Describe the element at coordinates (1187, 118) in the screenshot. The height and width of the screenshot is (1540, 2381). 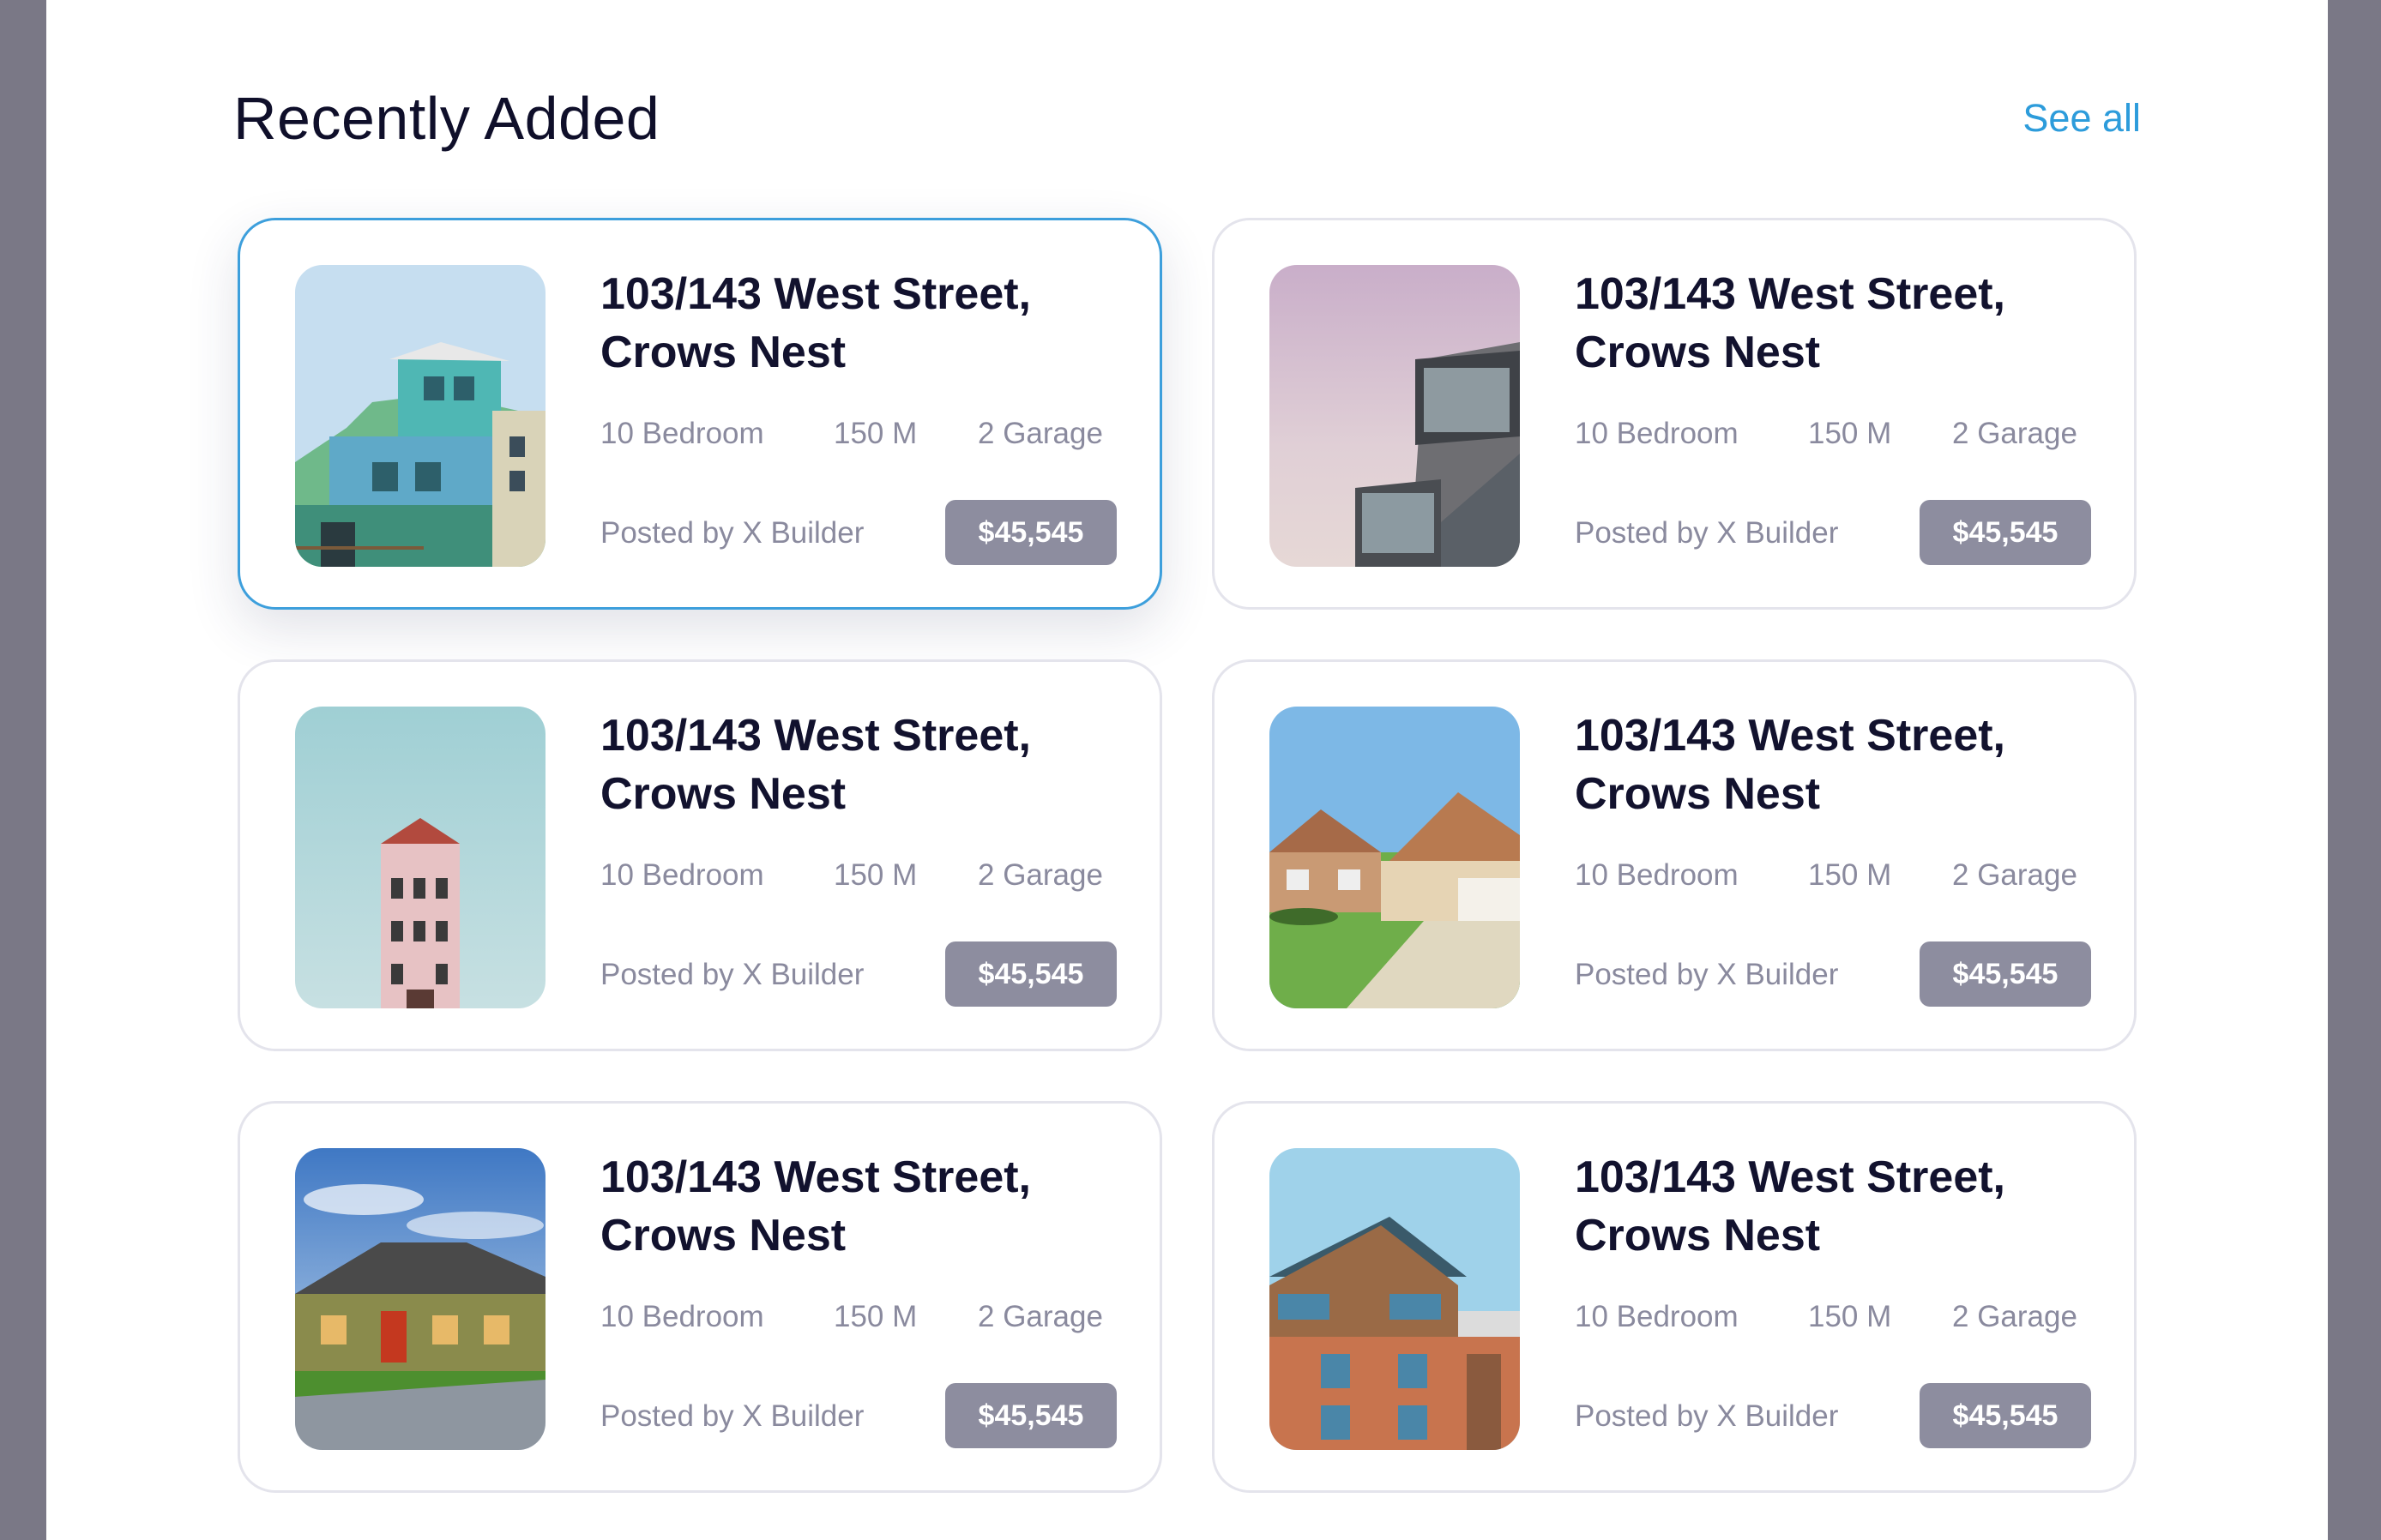
I see `section-header: Recently Added See all` at that location.